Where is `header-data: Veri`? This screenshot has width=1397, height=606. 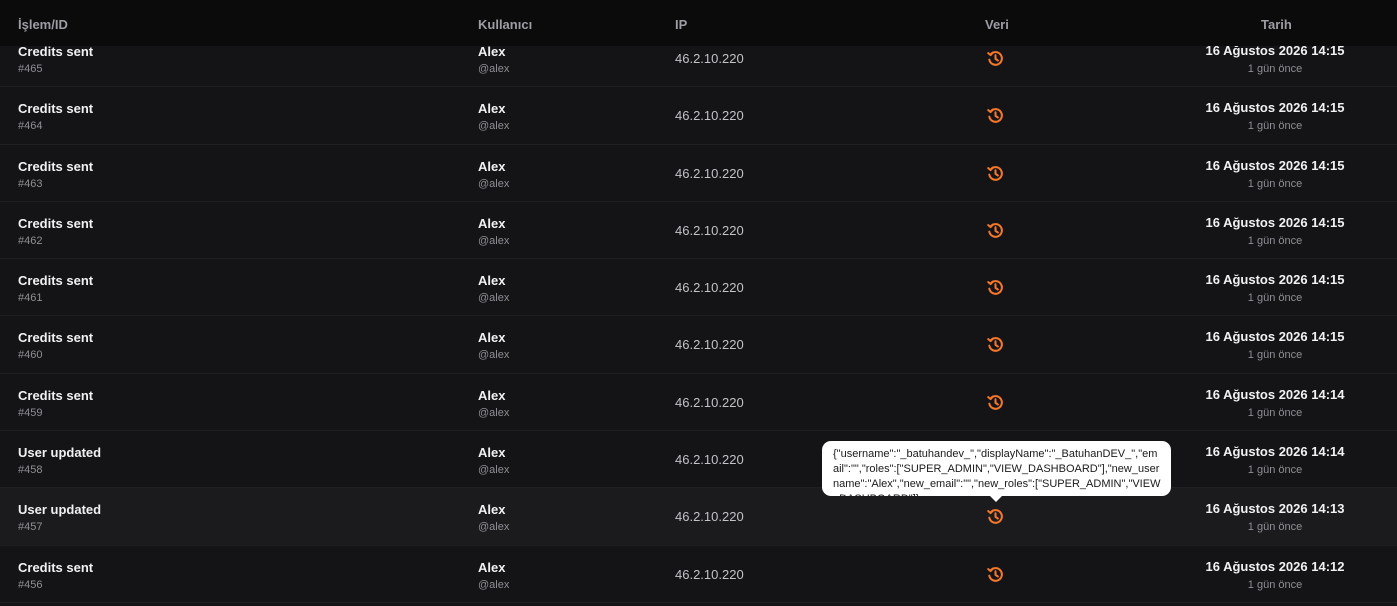 header-data: Veri is located at coordinates (997, 25).